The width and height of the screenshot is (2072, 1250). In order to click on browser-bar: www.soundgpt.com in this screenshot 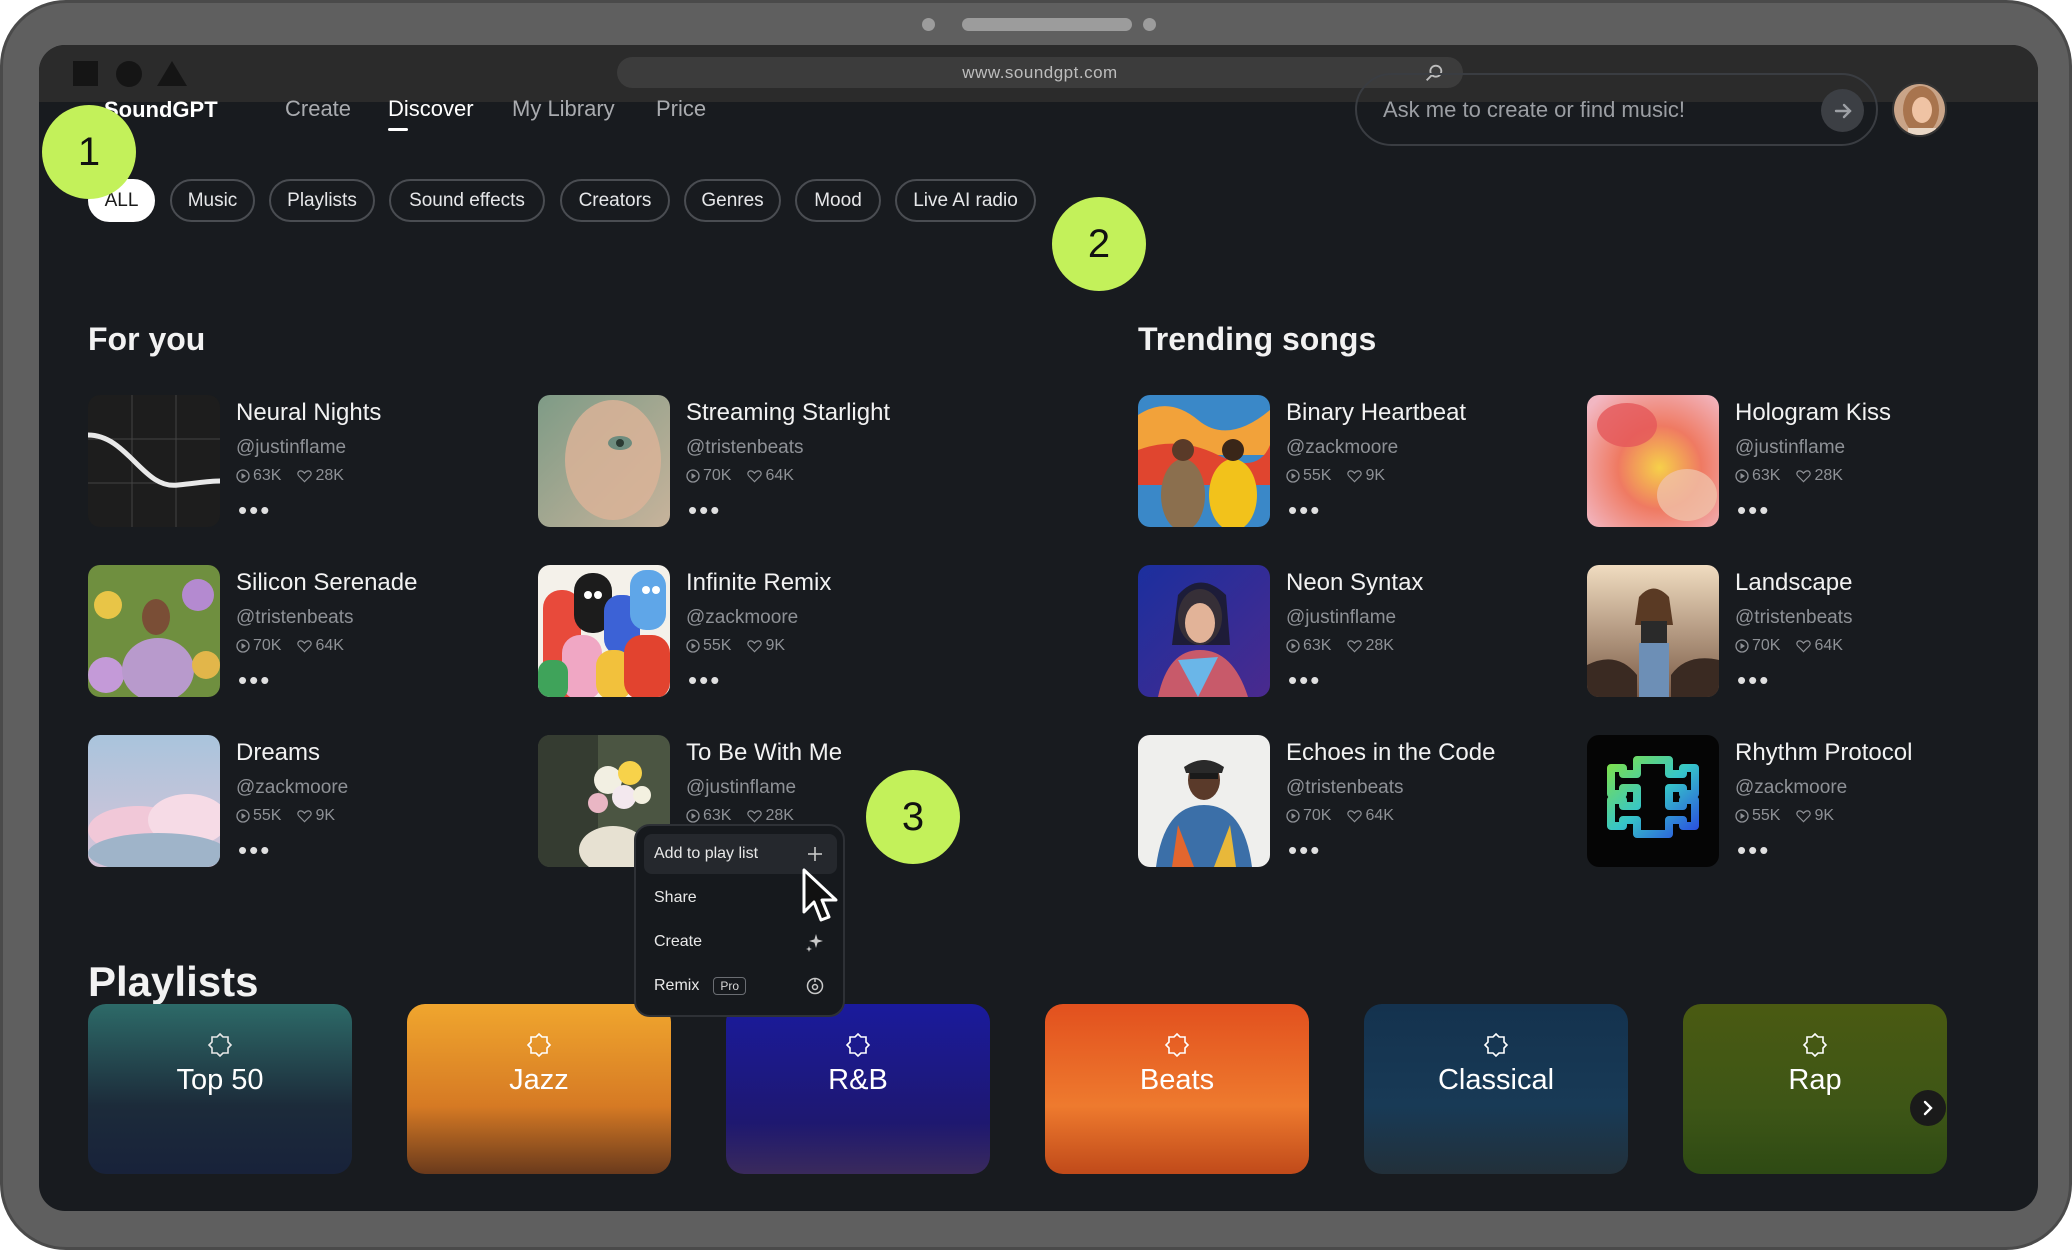, I will do `click(1038, 73)`.